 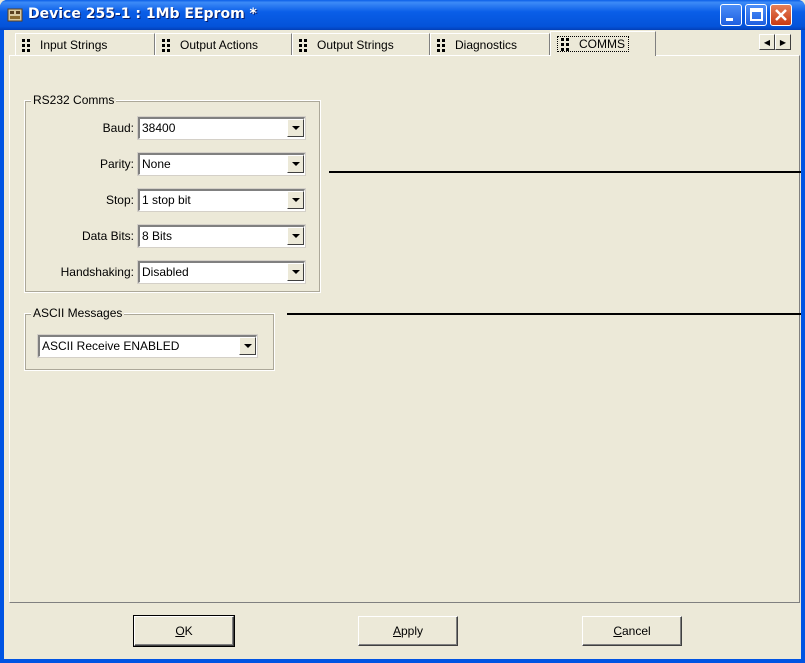 I want to click on data-bits-value: 8 Bits, so click(x=157, y=236).